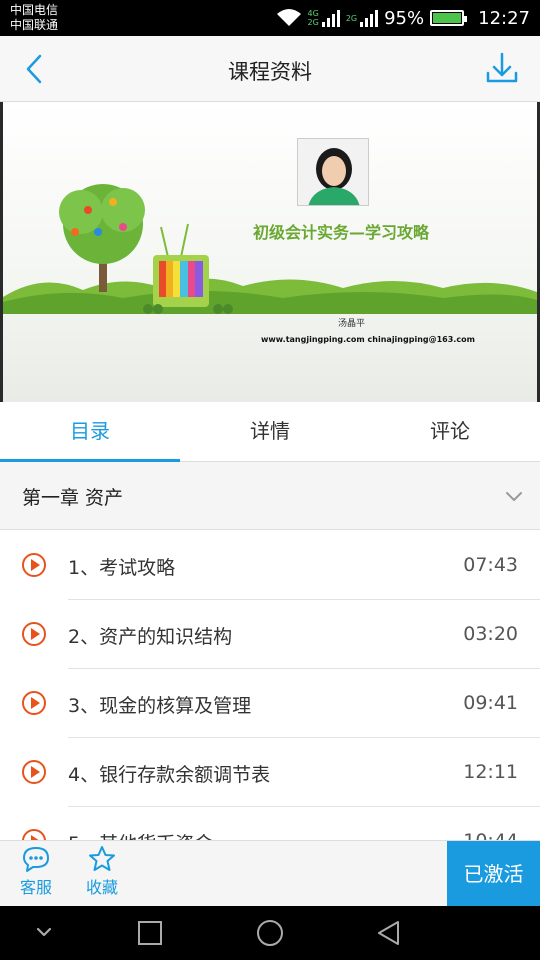 This screenshot has width=540, height=960. Describe the element at coordinates (333, 172) in the screenshot. I see `instructor-photo` at that location.